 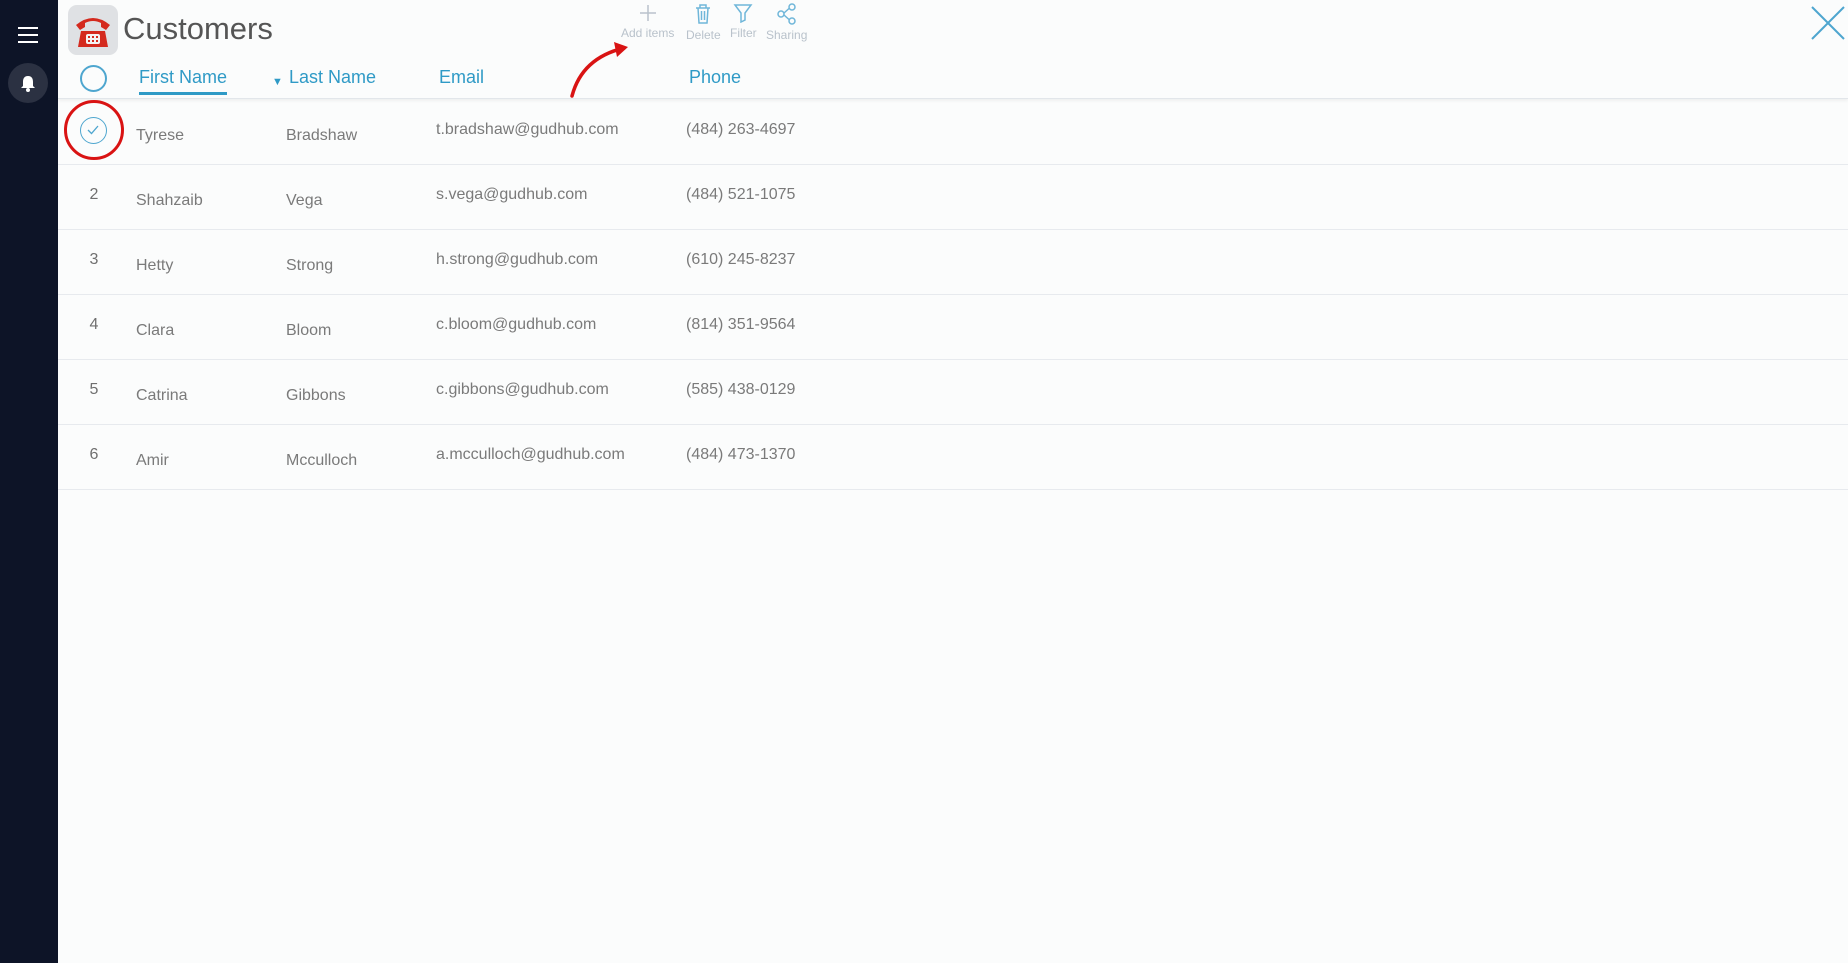 What do you see at coordinates (94, 259) in the screenshot?
I see `row-number: 3` at bounding box center [94, 259].